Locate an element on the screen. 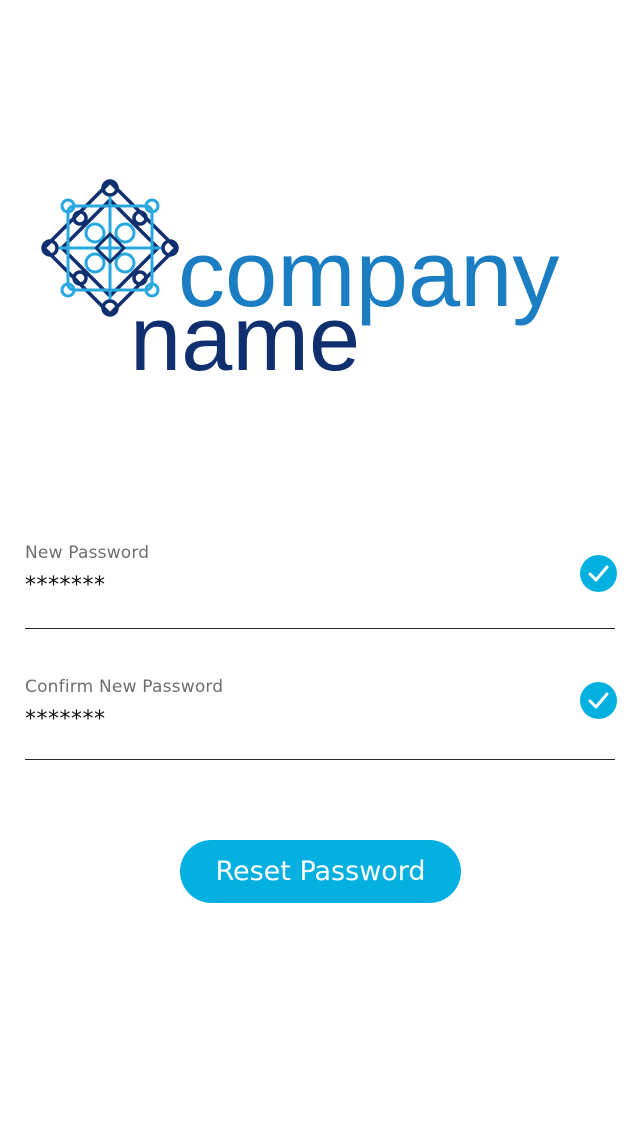  new-password-input: ******* is located at coordinates (65, 586).